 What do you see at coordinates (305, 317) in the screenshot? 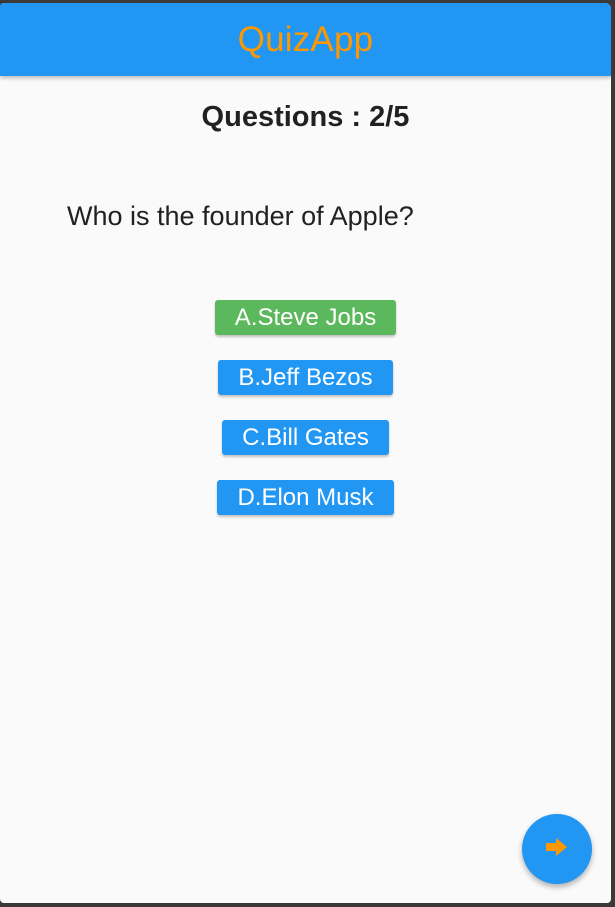
I see `option-a-button: A.Steve Jobs` at bounding box center [305, 317].